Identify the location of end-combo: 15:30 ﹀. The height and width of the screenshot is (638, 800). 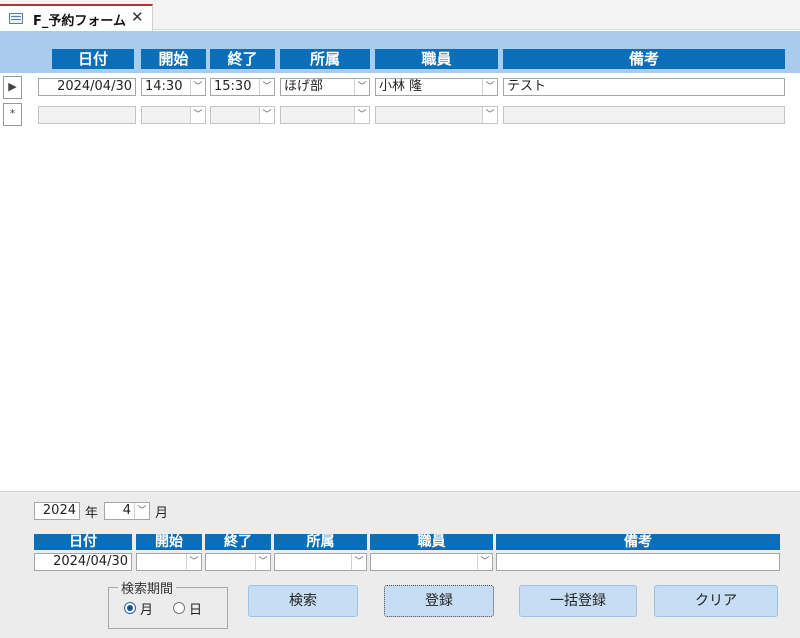
(242, 87).